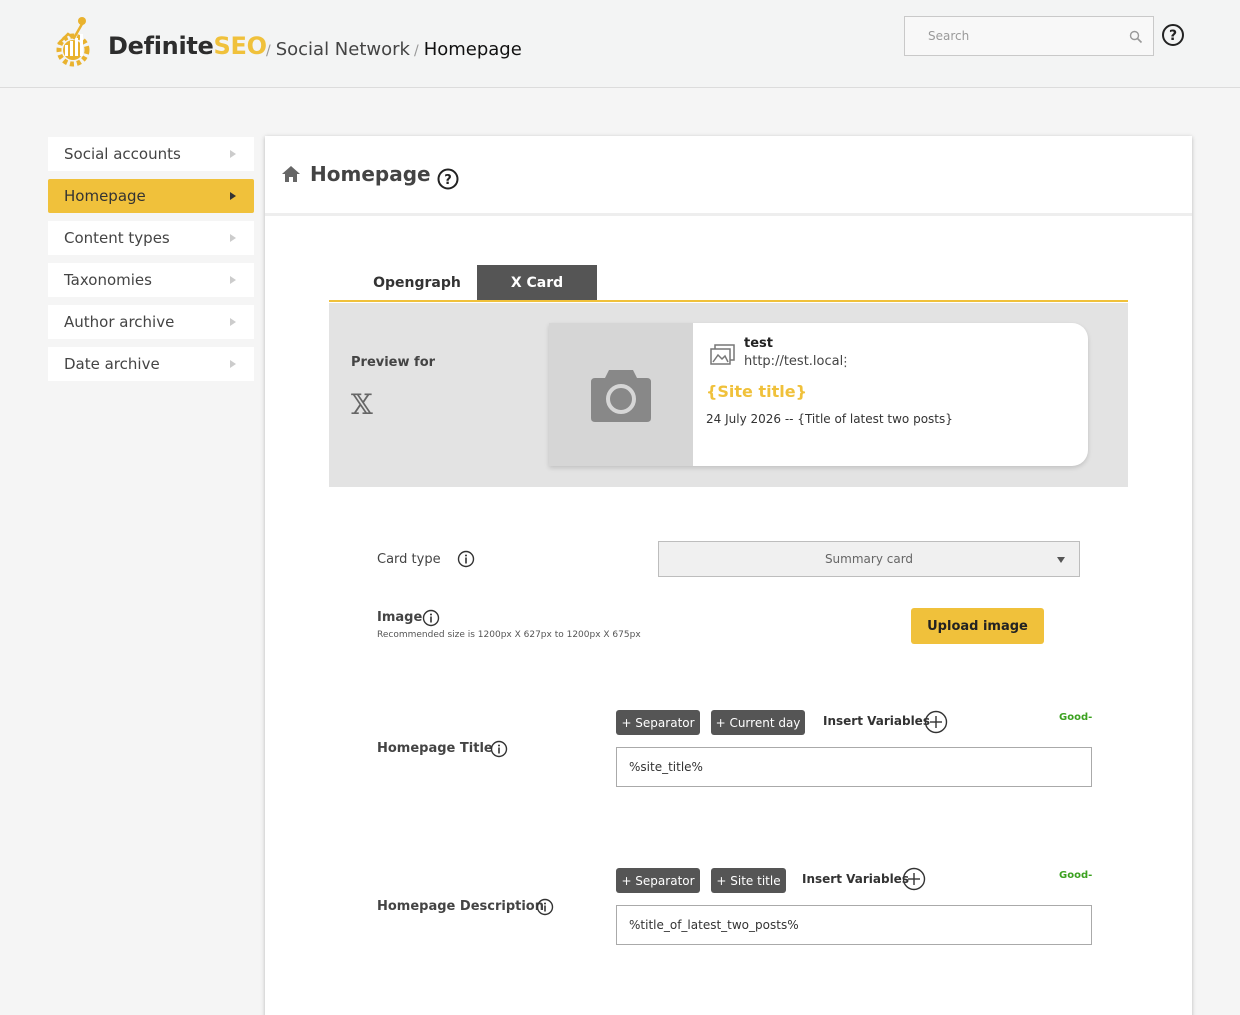 The height and width of the screenshot is (1015, 1240). What do you see at coordinates (105, 196) in the screenshot?
I see `sidebar-item-label: Homepage` at bounding box center [105, 196].